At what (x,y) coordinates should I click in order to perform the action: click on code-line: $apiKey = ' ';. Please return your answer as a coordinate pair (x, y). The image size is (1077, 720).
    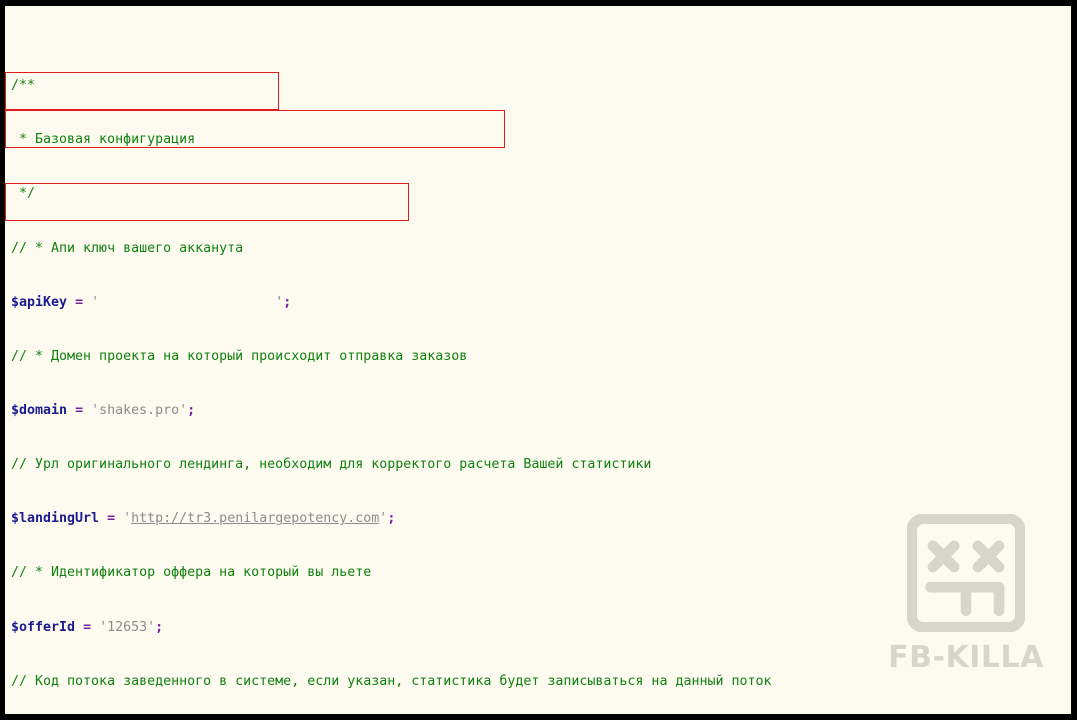
    Looking at the image, I should click on (151, 302).